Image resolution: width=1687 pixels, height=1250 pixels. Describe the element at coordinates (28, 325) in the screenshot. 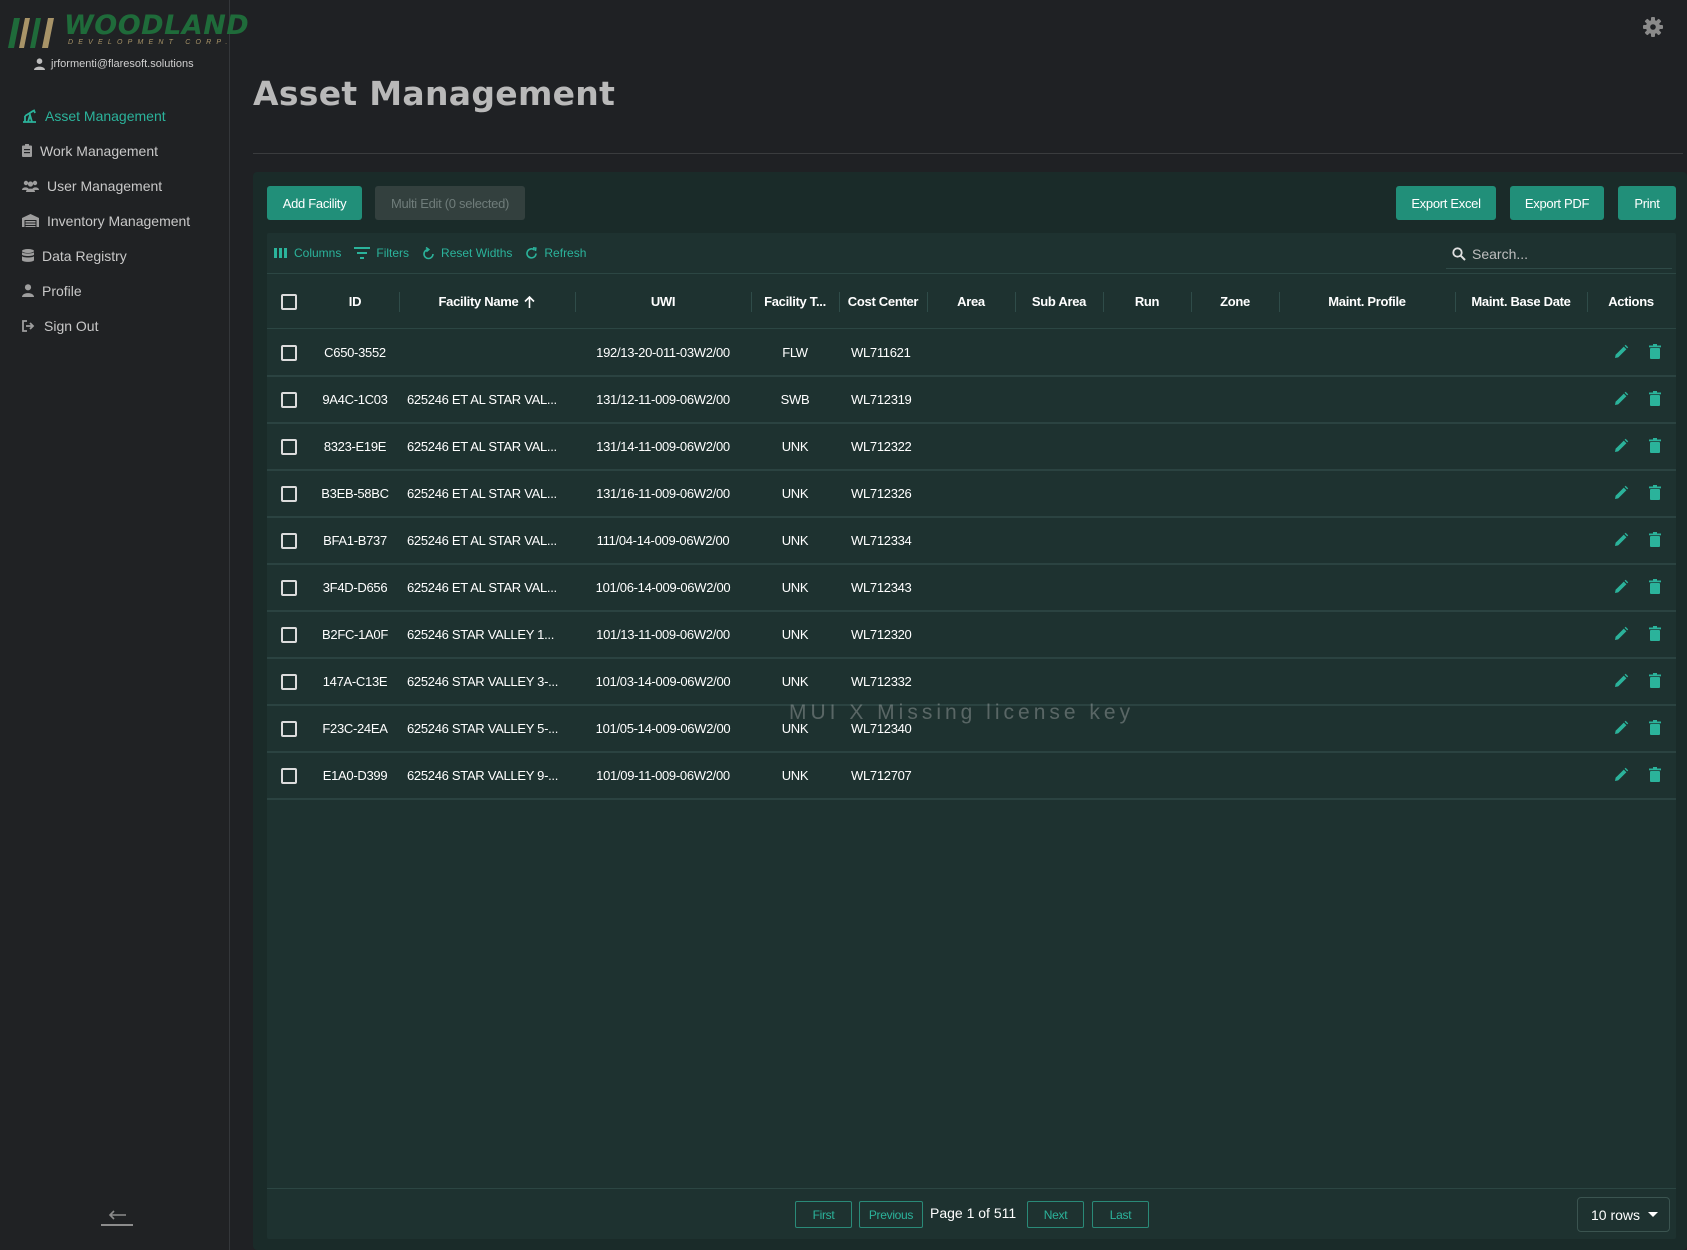

I see `sign-out-icon` at that location.